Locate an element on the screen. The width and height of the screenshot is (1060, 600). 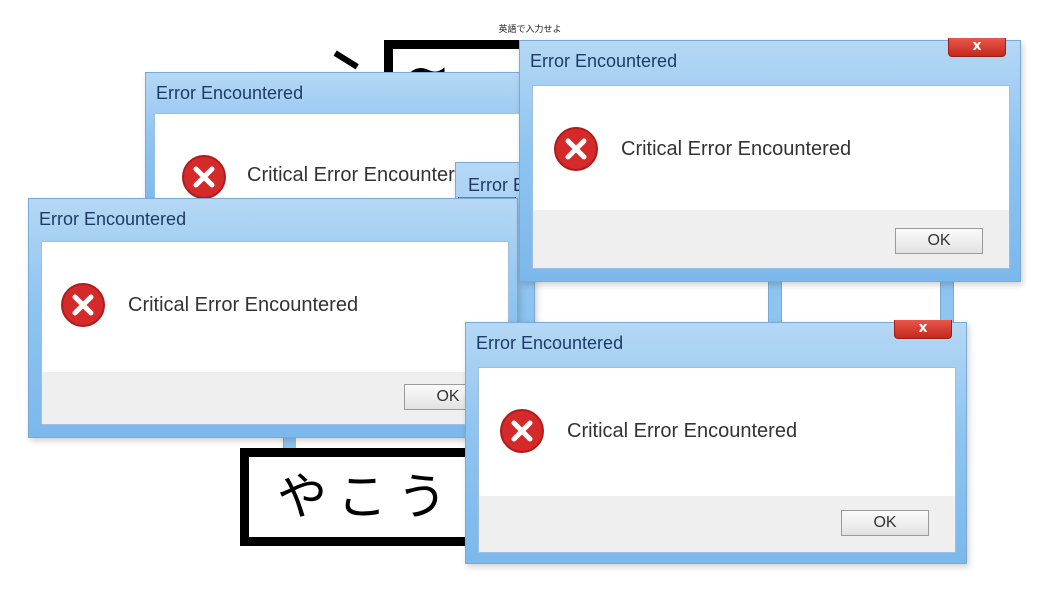
instruction-text: 英語で入力せよ is located at coordinates (530, 30).